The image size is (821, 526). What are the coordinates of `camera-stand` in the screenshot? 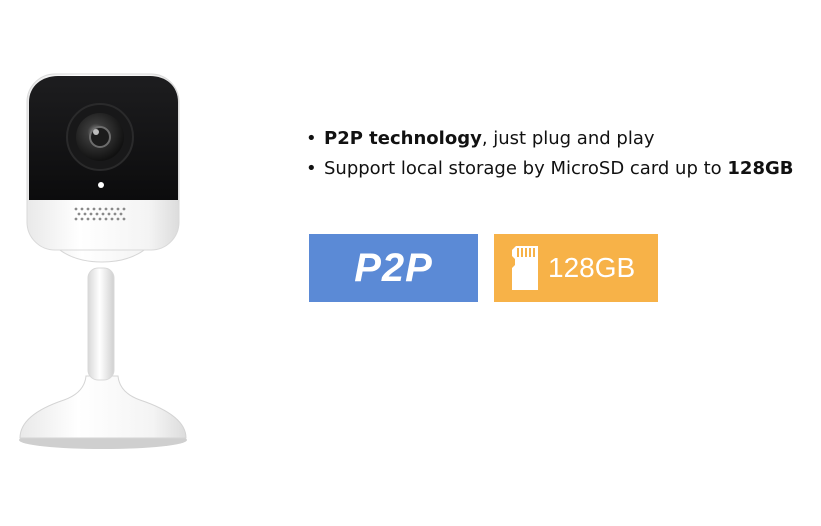 It's located at (101, 324).